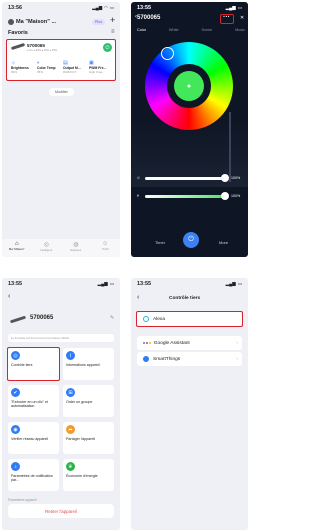 The height and width of the screenshot is (532, 320). I want to click on nav-label: Profil, so click(105, 249).